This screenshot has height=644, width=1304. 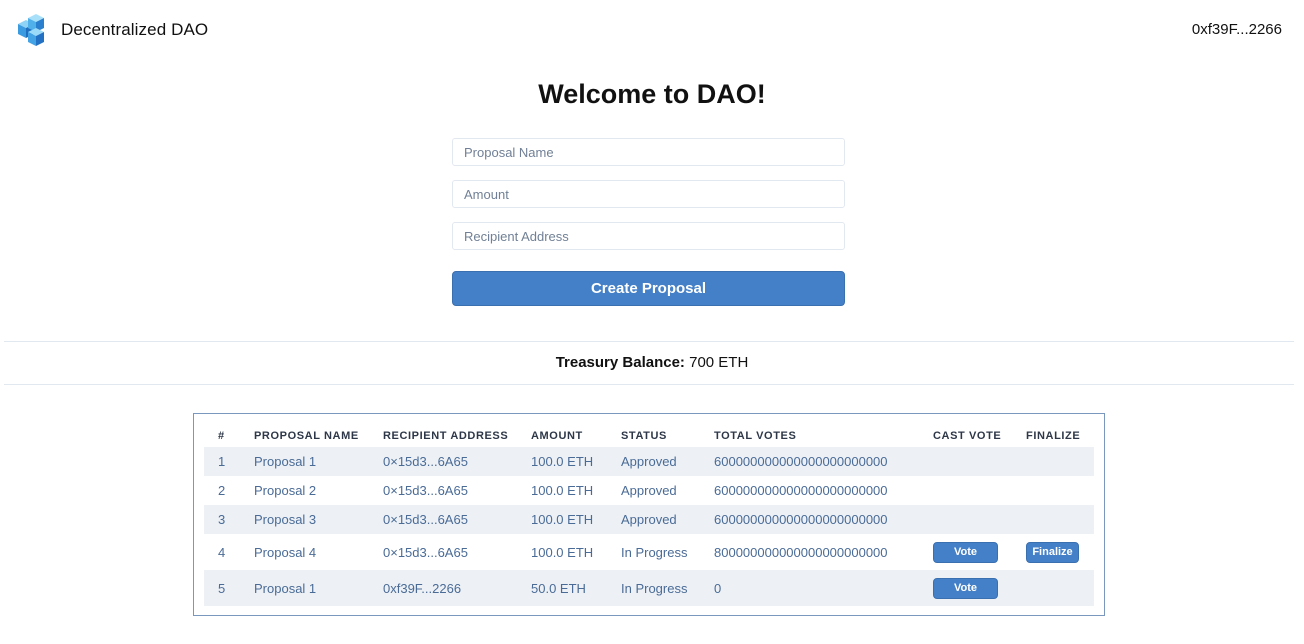 I want to click on column-header-cast-vote: CAST VOTE, so click(x=967, y=435).